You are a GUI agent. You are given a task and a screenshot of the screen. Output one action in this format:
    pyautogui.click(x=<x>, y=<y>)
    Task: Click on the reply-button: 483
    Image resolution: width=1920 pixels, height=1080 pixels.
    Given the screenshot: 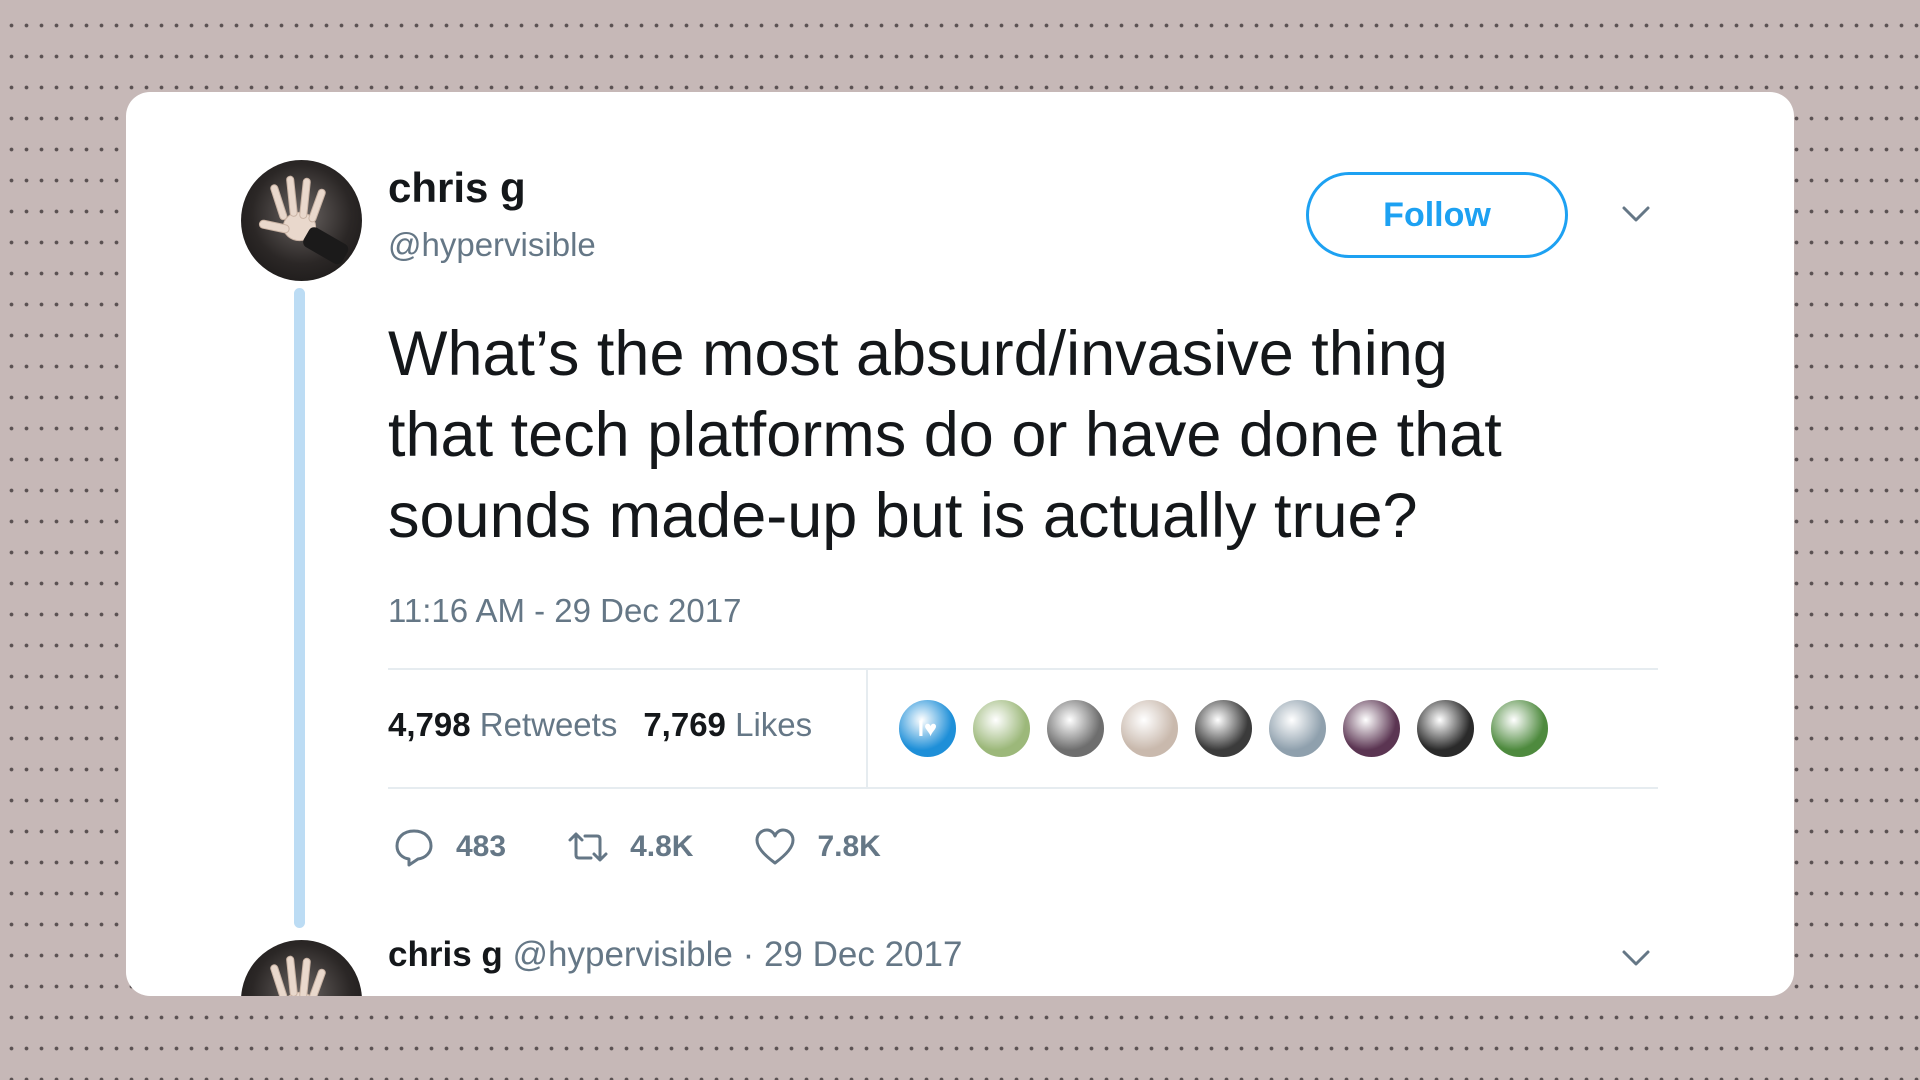 What is the action you would take?
    pyautogui.click(x=449, y=847)
    